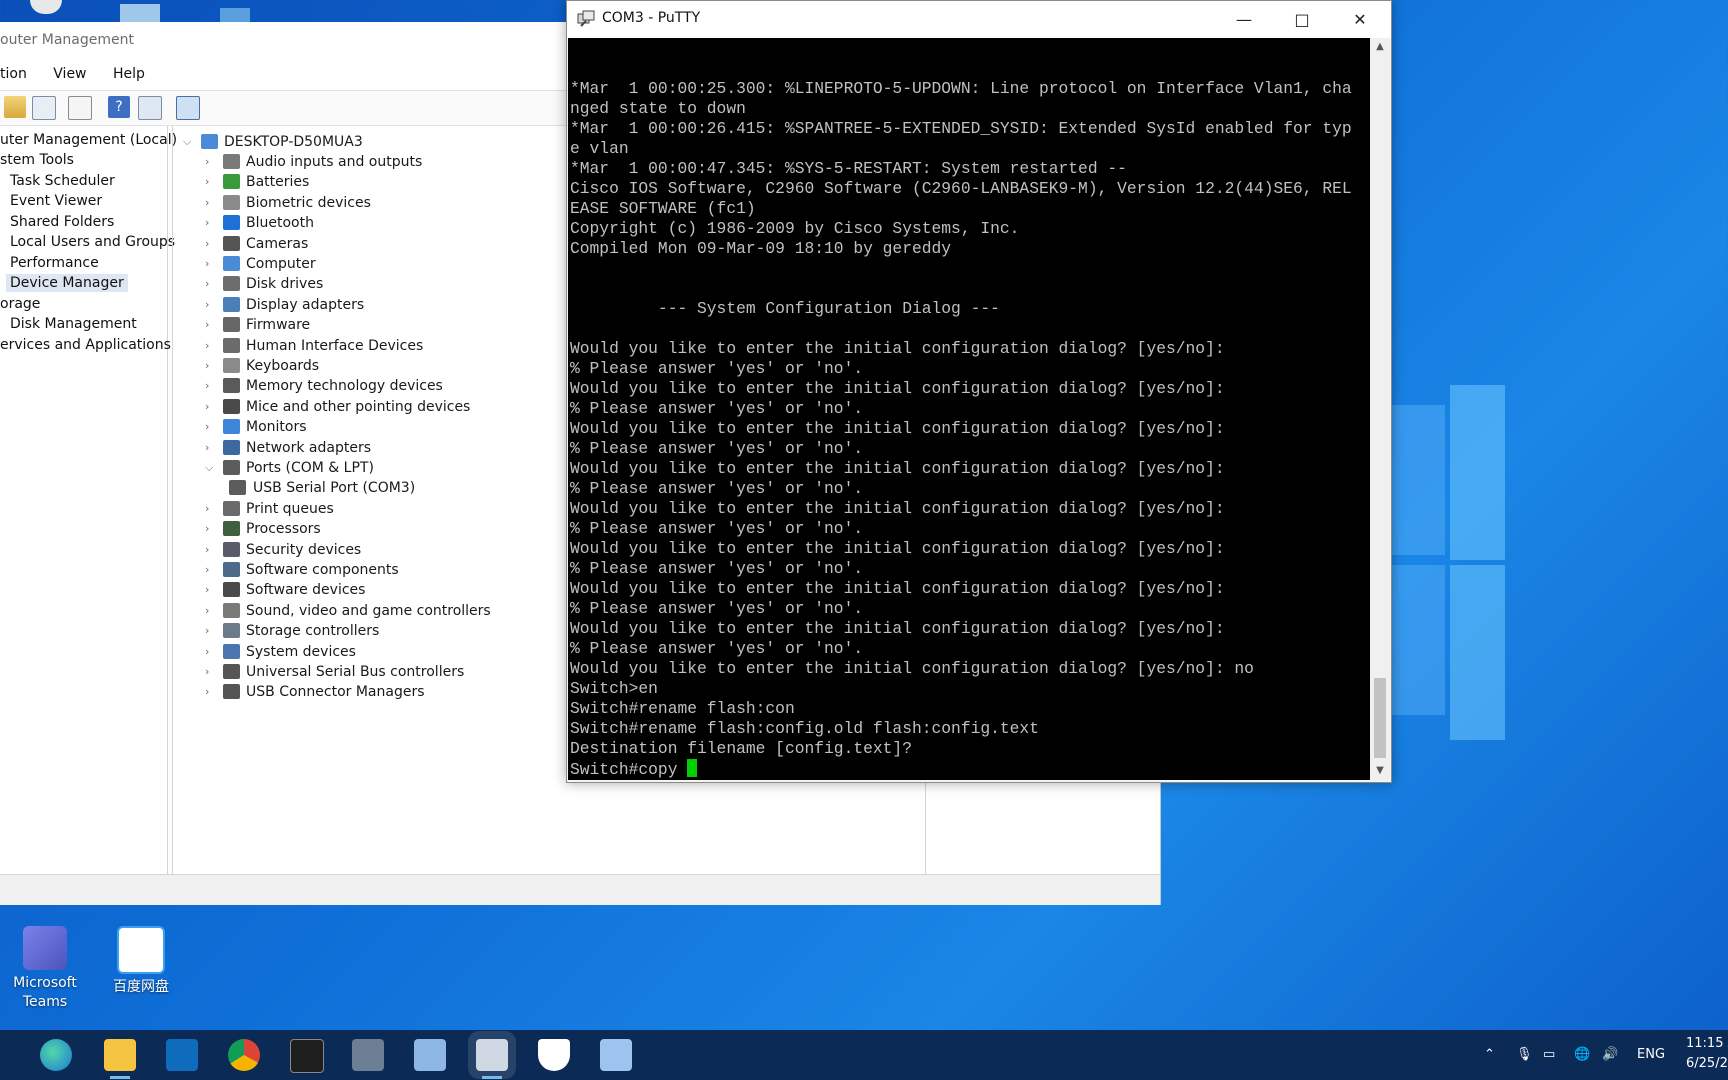 This screenshot has height=1080, width=1728. Describe the element at coordinates (1244, 19) in the screenshot. I see `minimize-button: —` at that location.